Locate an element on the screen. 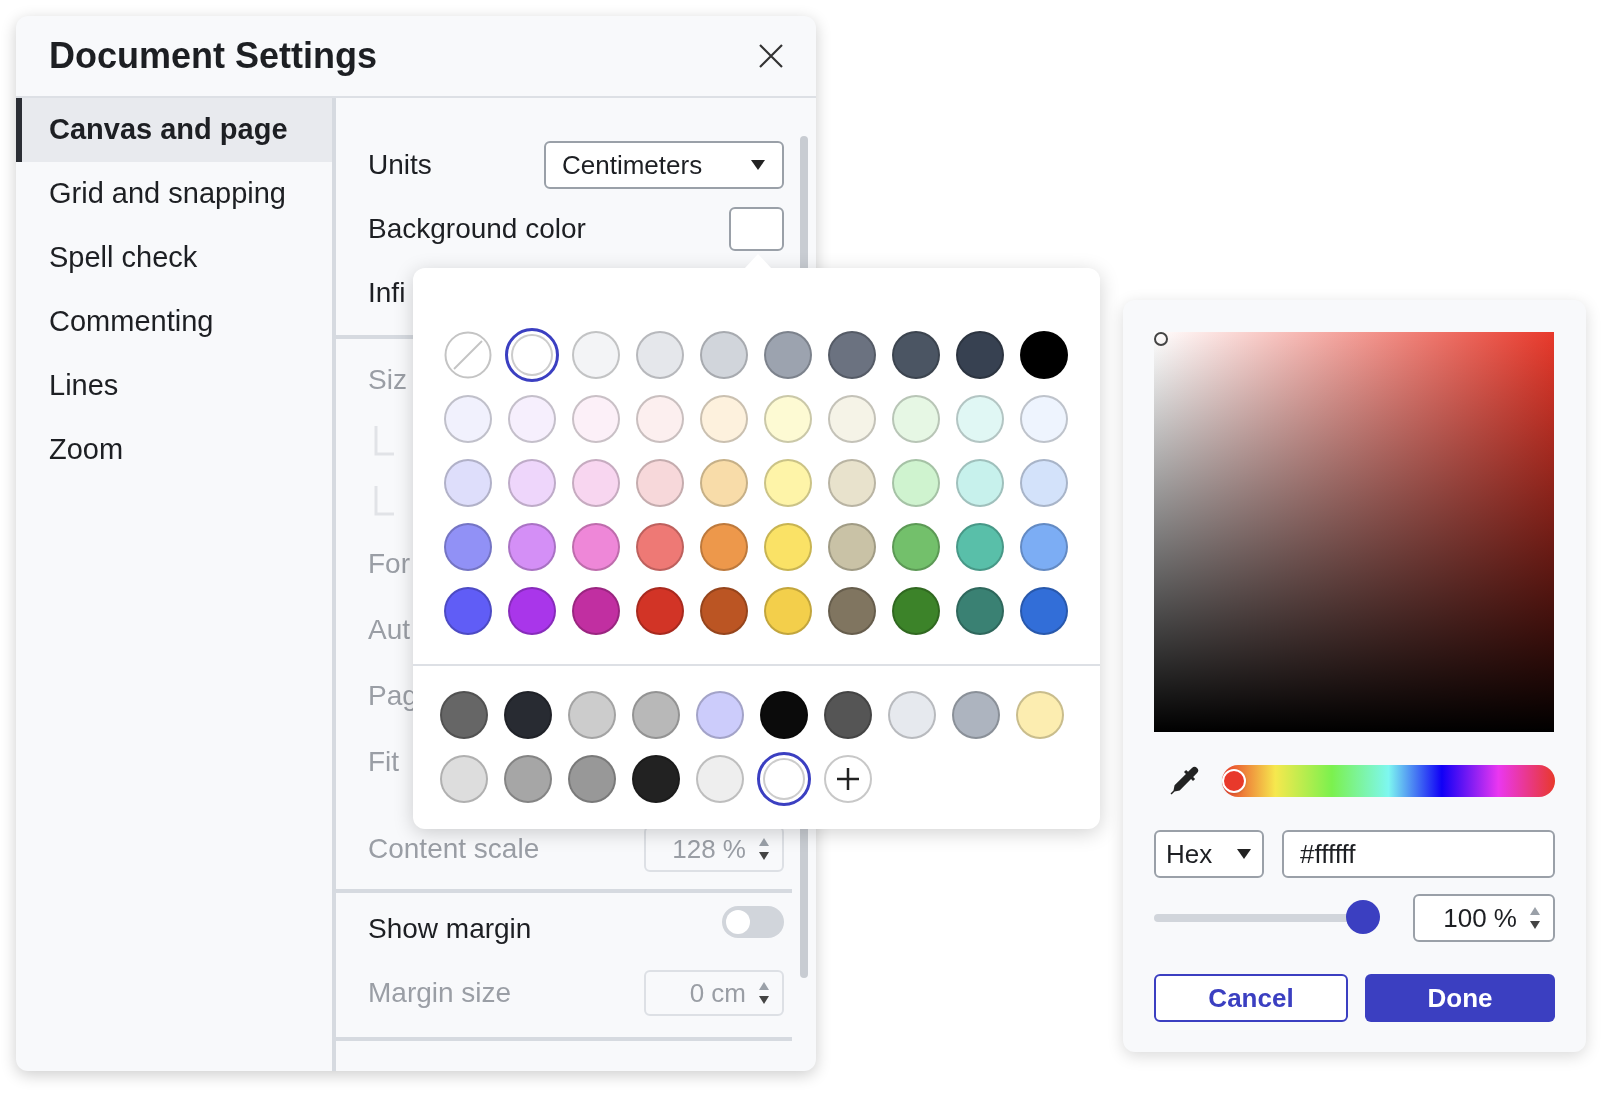 The image size is (1618, 1118). setting-label: For is located at coordinates (389, 564).